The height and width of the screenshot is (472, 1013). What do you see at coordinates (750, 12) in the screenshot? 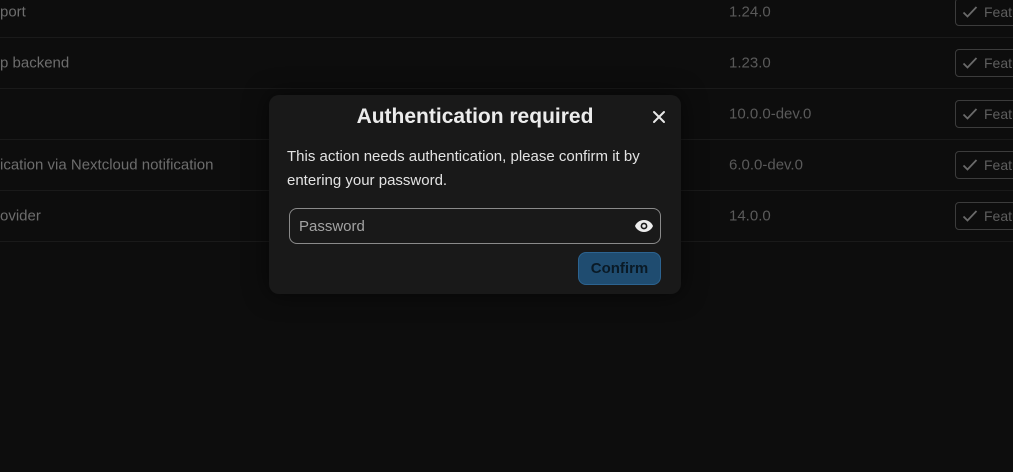
I see `app-version: 1.24.0` at bounding box center [750, 12].